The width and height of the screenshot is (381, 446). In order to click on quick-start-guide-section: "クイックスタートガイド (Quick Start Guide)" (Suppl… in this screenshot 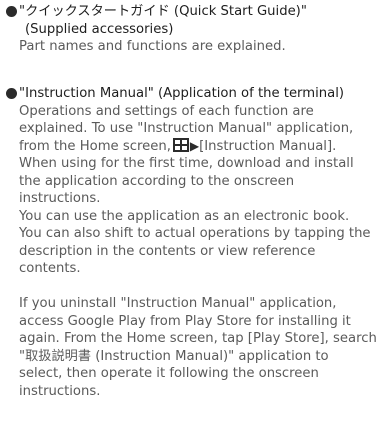, I will do `click(192, 29)`.